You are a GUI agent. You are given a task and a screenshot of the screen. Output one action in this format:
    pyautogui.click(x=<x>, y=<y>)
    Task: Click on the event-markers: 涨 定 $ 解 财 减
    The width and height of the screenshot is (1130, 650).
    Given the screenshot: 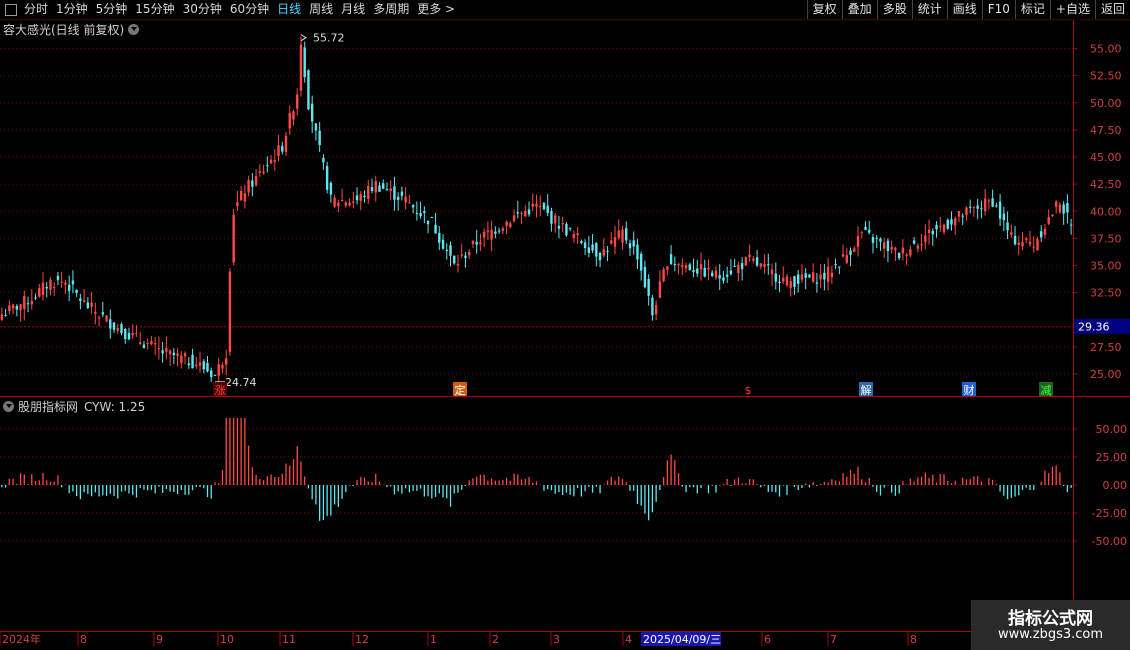 What is the action you would take?
    pyautogui.click(x=633, y=389)
    